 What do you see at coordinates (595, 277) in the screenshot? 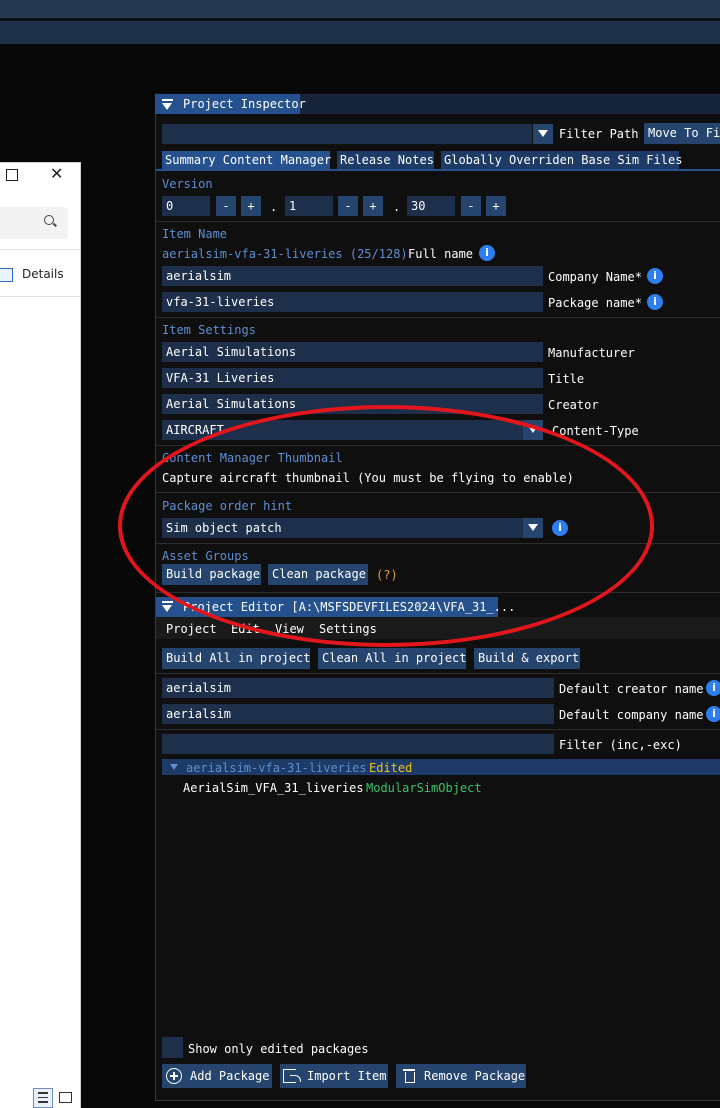
I see `company-name-label: Company Name*` at bounding box center [595, 277].